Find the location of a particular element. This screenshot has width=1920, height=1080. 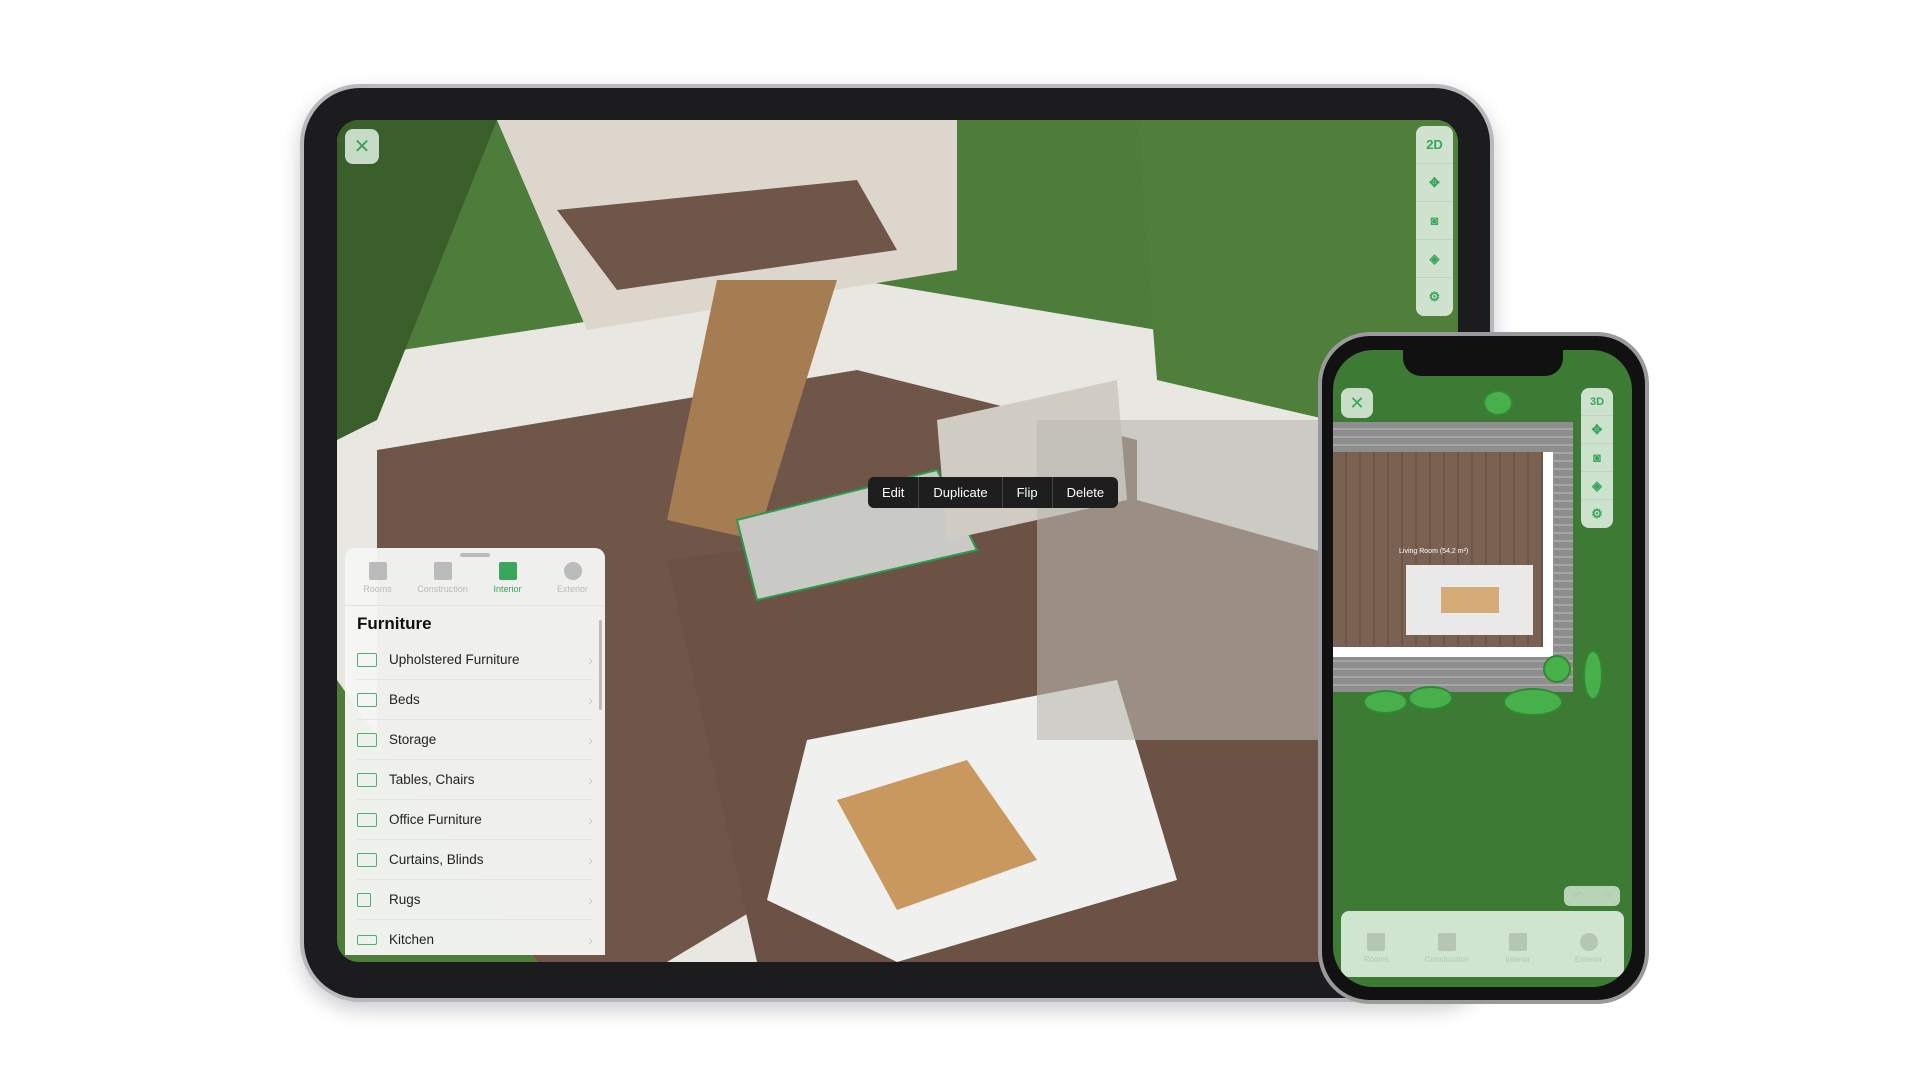

flip-button: Flip is located at coordinates (1028, 492).